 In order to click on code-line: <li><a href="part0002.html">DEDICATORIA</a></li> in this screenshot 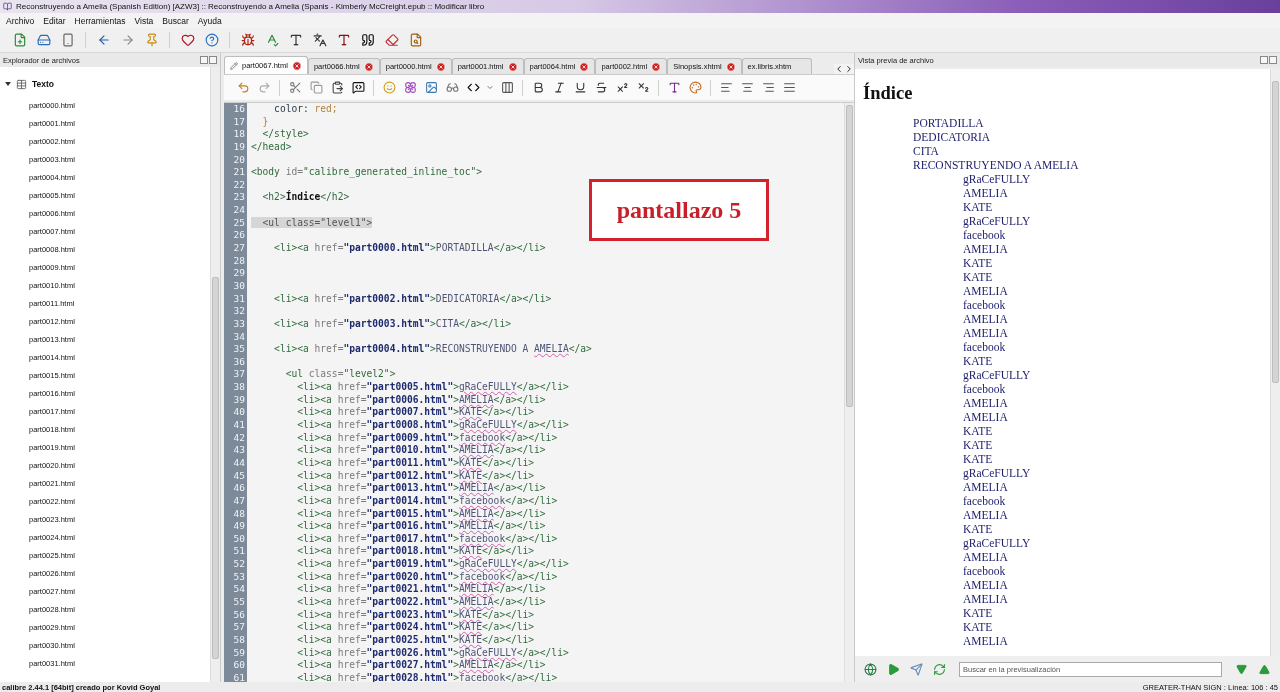, I will do `click(412, 299)`.